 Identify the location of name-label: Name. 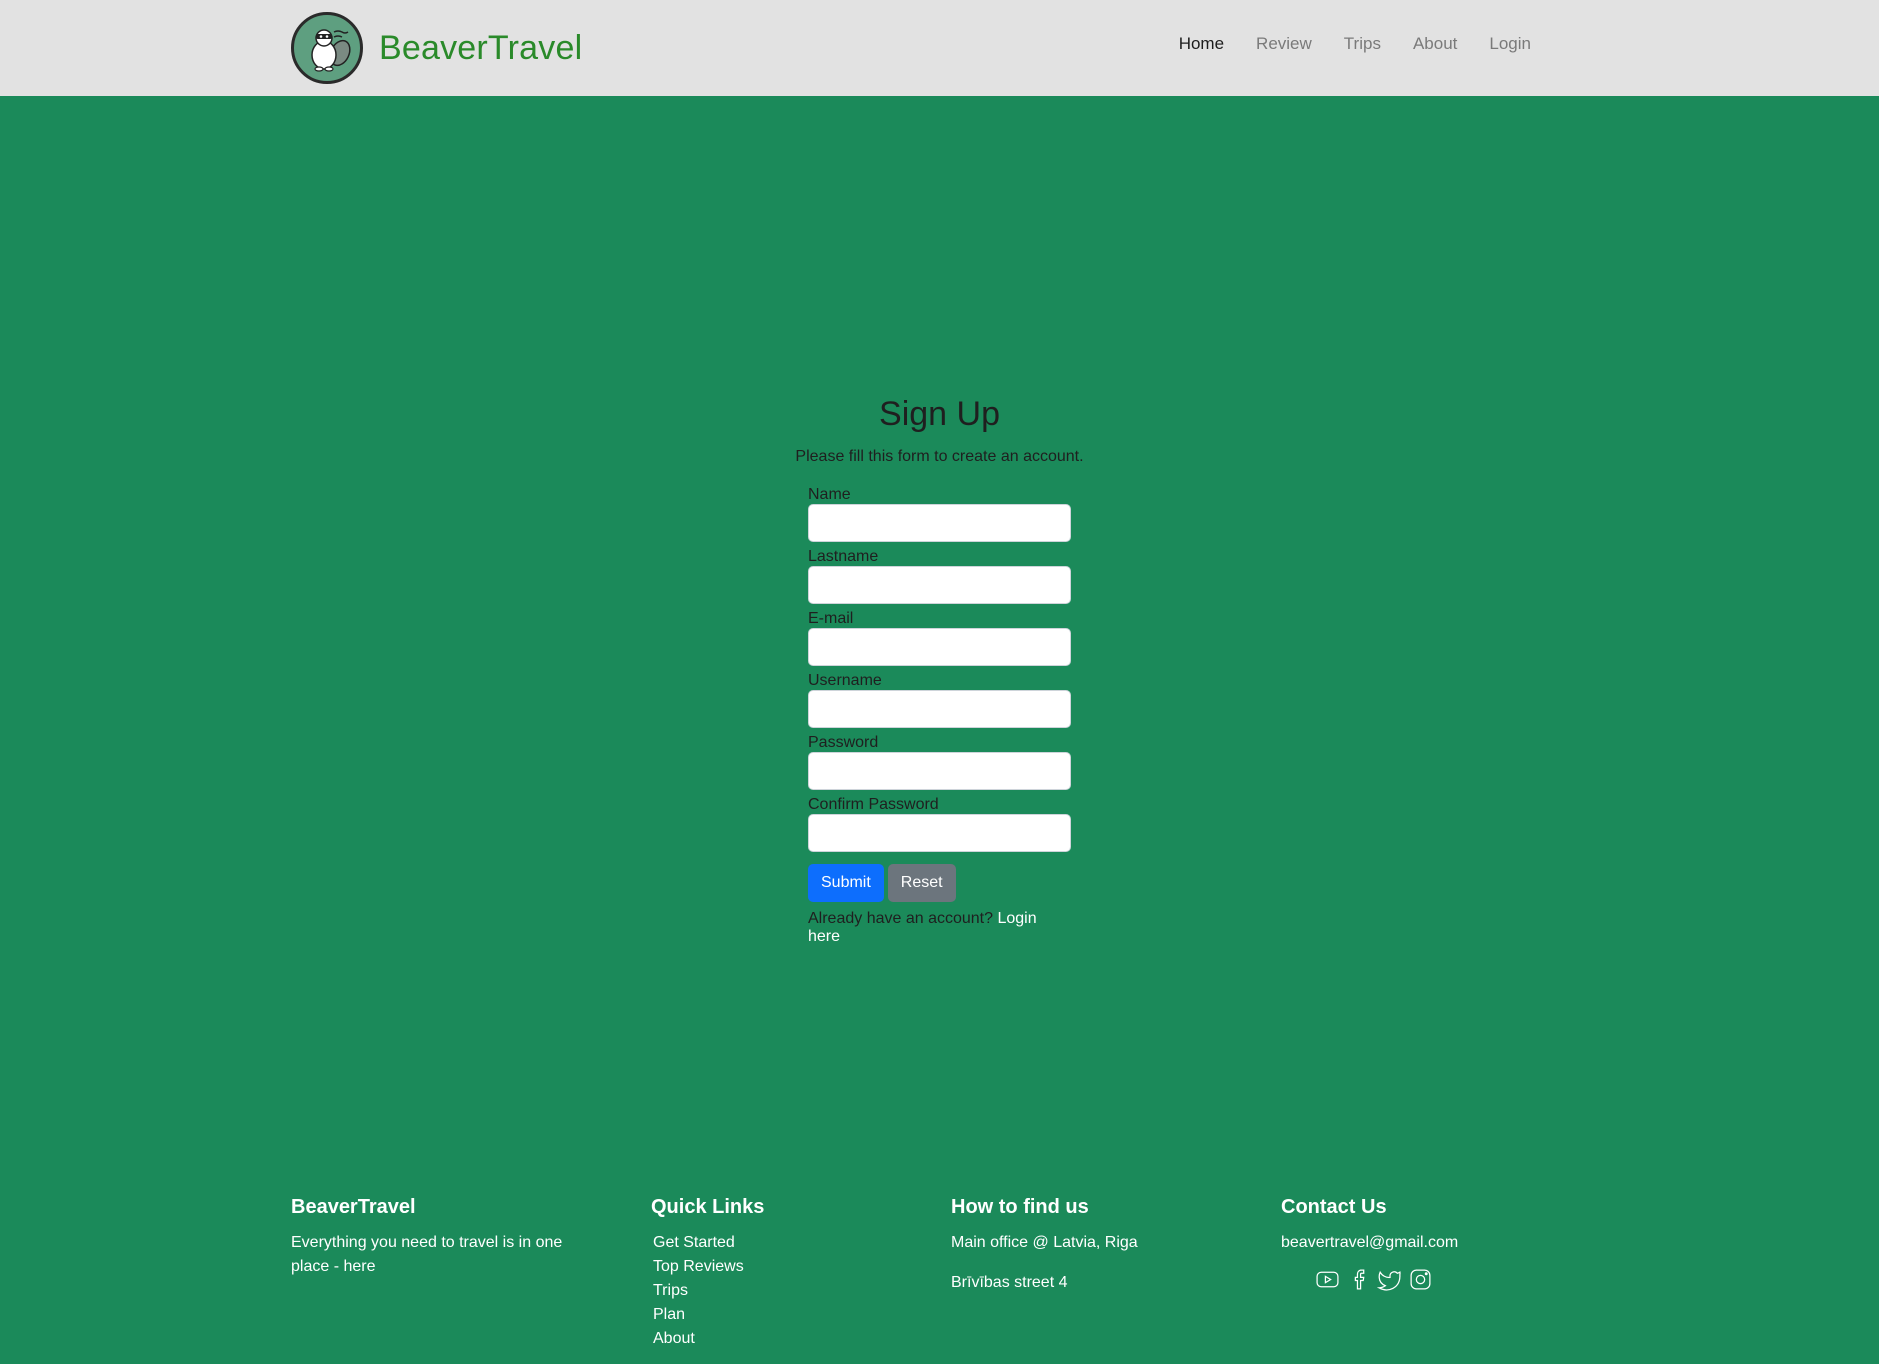
(829, 494).